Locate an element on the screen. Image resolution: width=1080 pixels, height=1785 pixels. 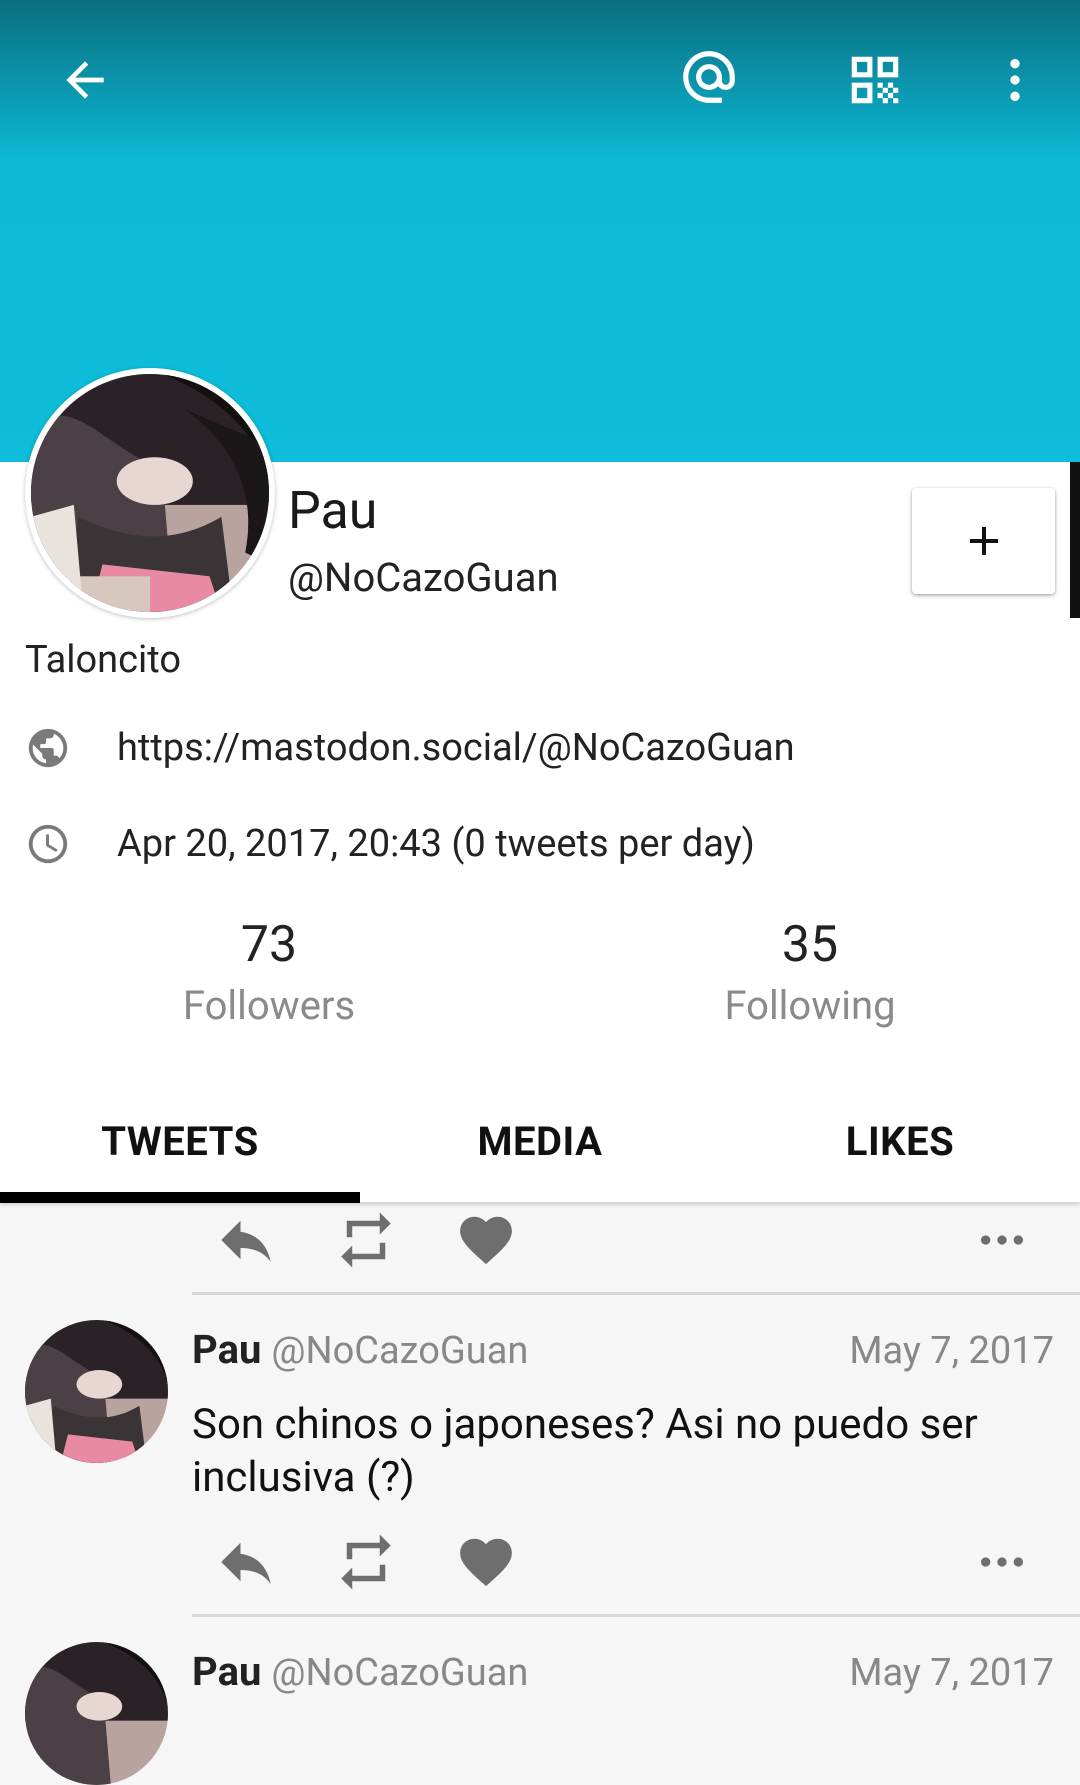
following-stat: 35 Following is located at coordinates (810, 973).